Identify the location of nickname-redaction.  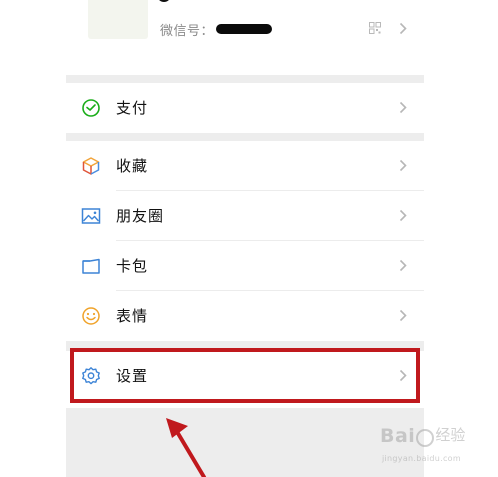
(164, 1).